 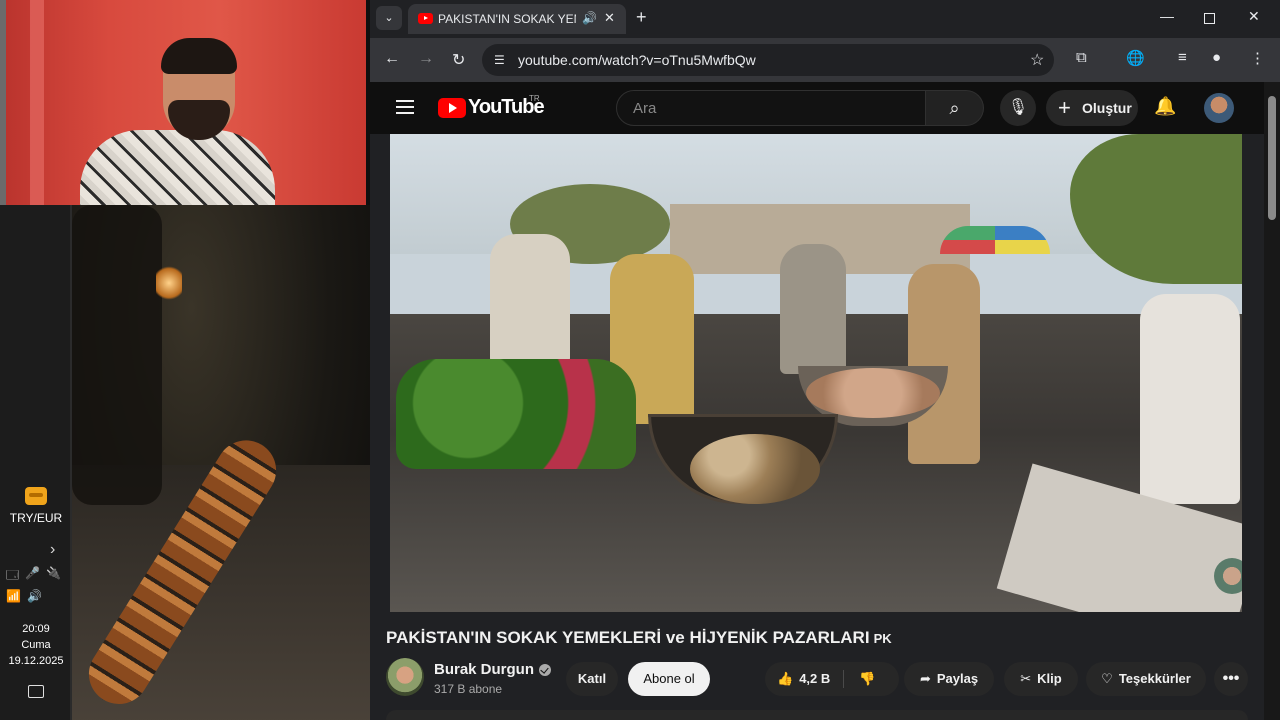 What do you see at coordinates (1049, 678) in the screenshot?
I see `clip-label: Klip` at bounding box center [1049, 678].